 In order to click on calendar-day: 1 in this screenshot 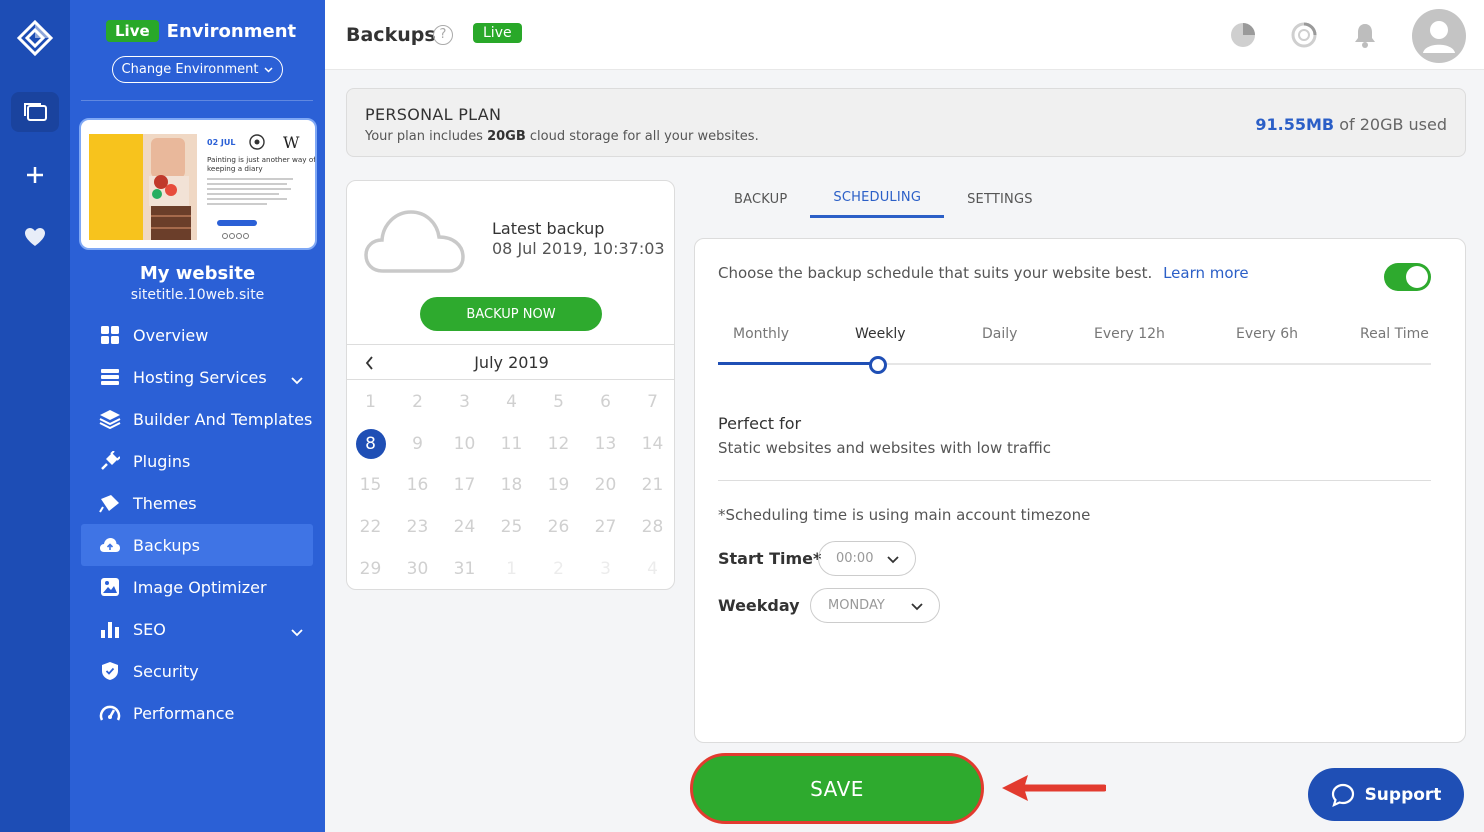, I will do `click(370, 402)`.